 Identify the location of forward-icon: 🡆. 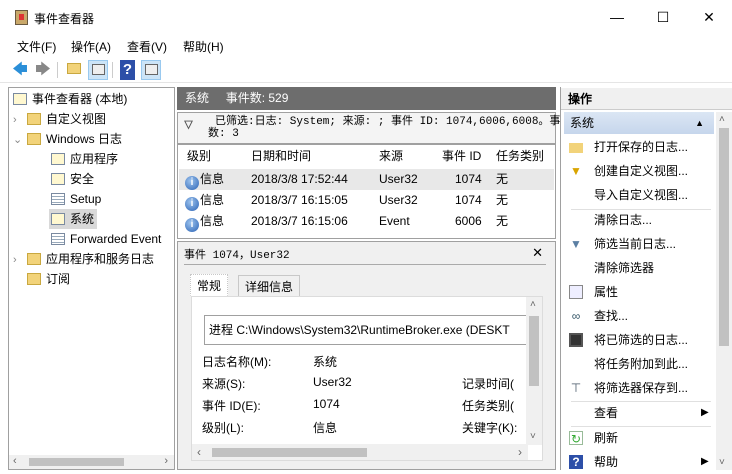
(43, 70).